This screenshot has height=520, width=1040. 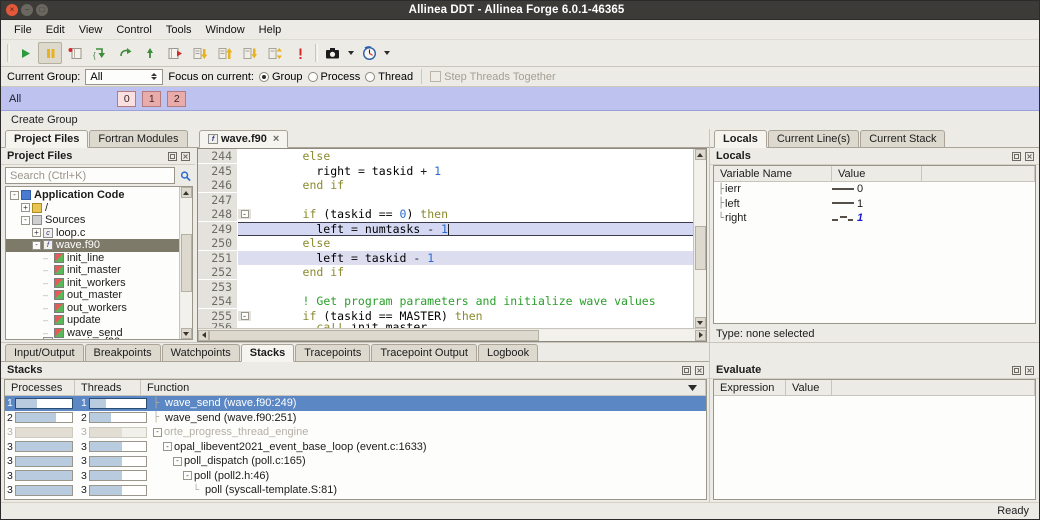 What do you see at coordinates (92, 308) in the screenshot?
I see `tree-item-out_workers: – out_workers` at bounding box center [92, 308].